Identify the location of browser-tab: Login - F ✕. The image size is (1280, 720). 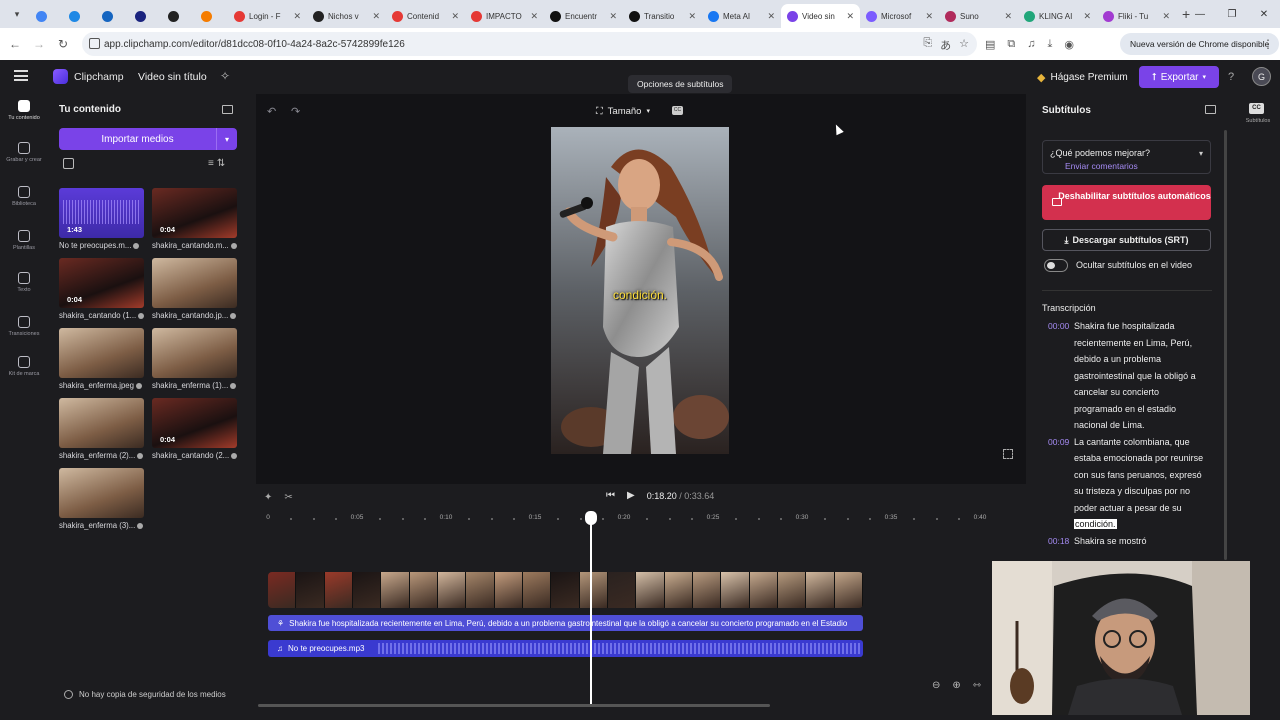
(267, 16).